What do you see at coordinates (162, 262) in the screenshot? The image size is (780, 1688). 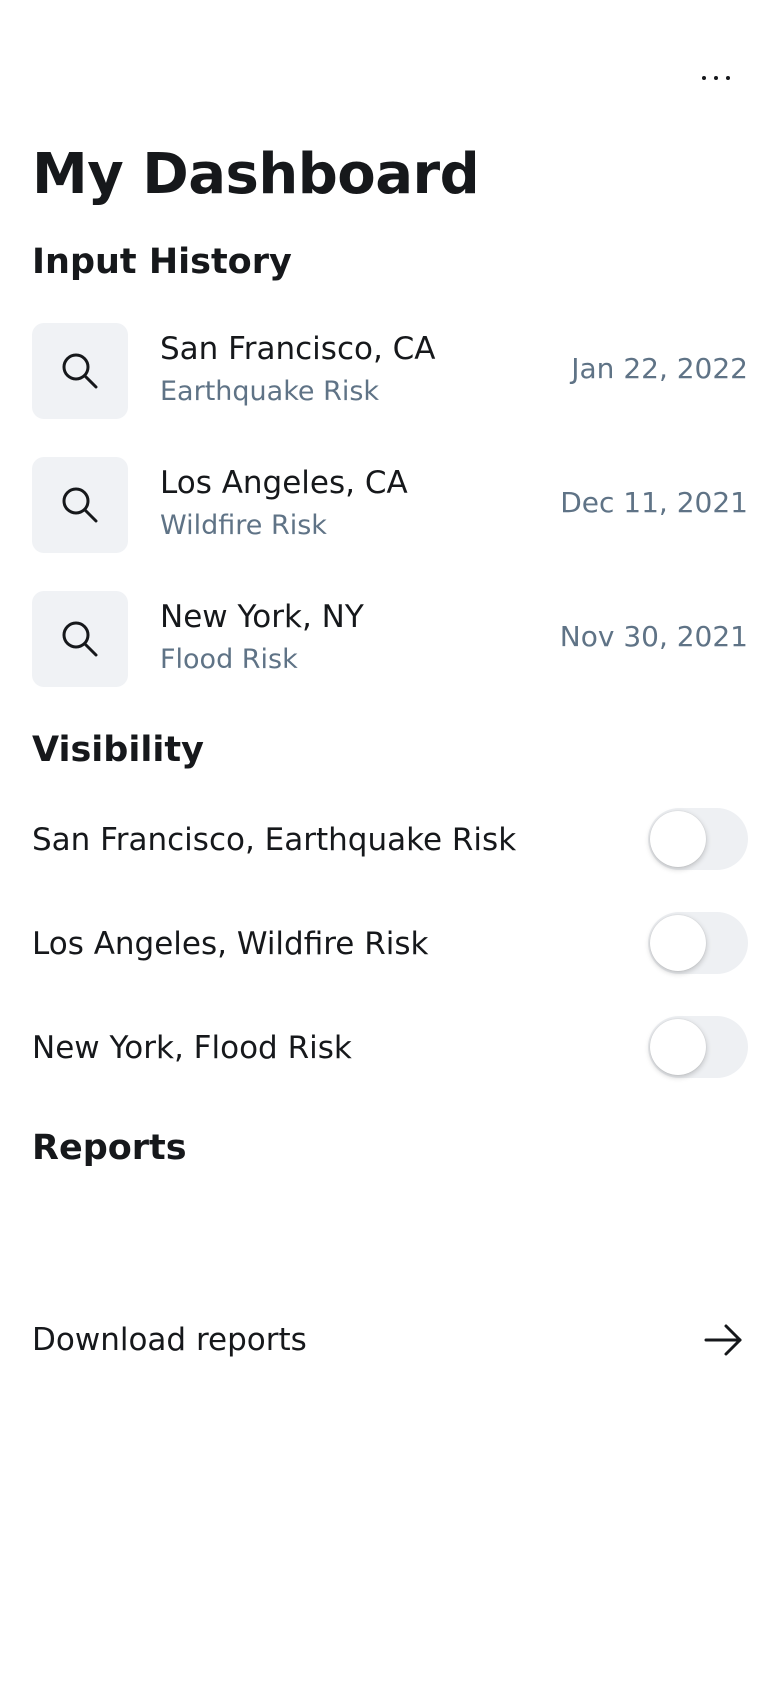 I see `input-history-heading: Input History` at bounding box center [162, 262].